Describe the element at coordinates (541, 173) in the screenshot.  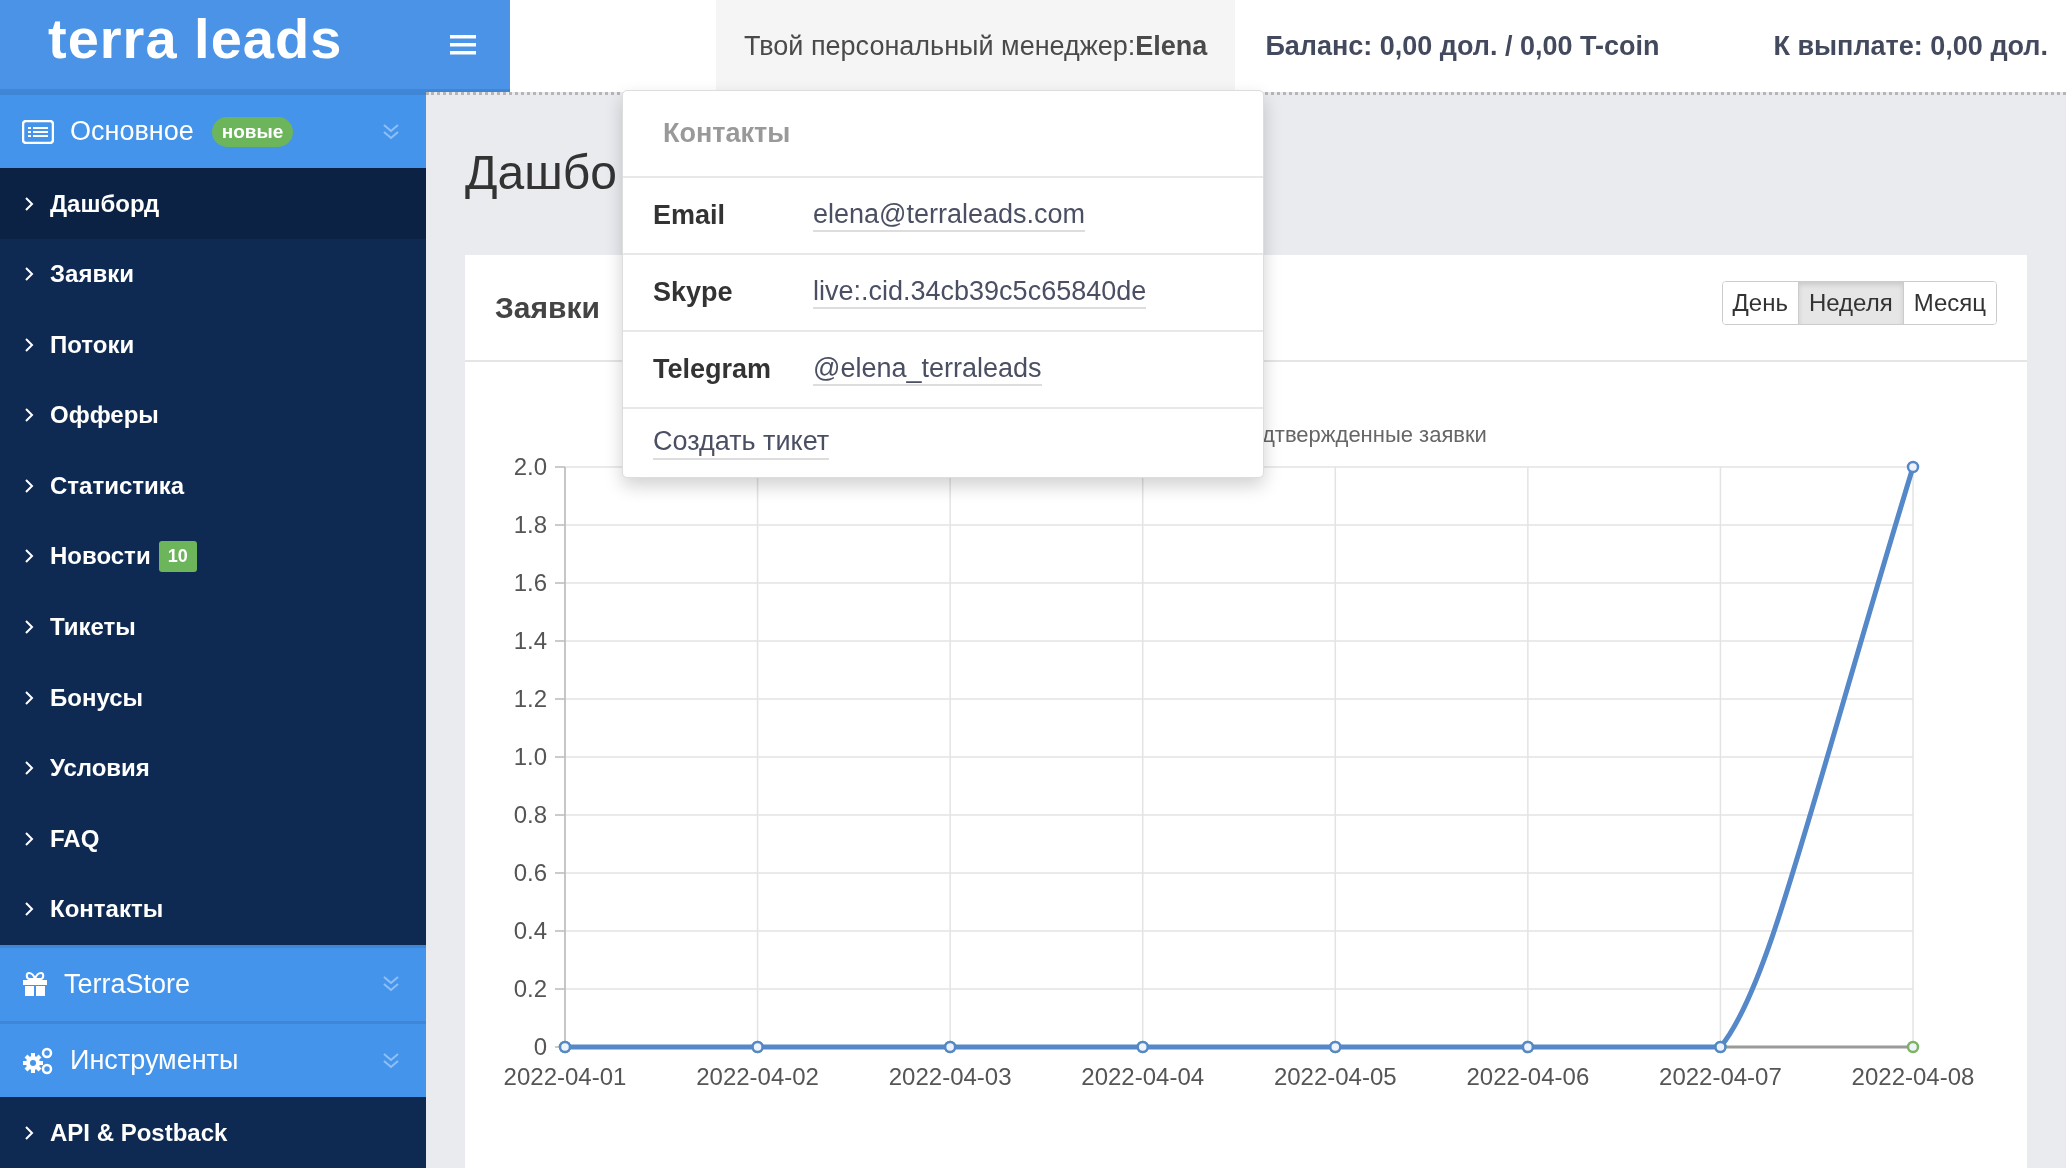
I see `page-title: Дашбо` at that location.